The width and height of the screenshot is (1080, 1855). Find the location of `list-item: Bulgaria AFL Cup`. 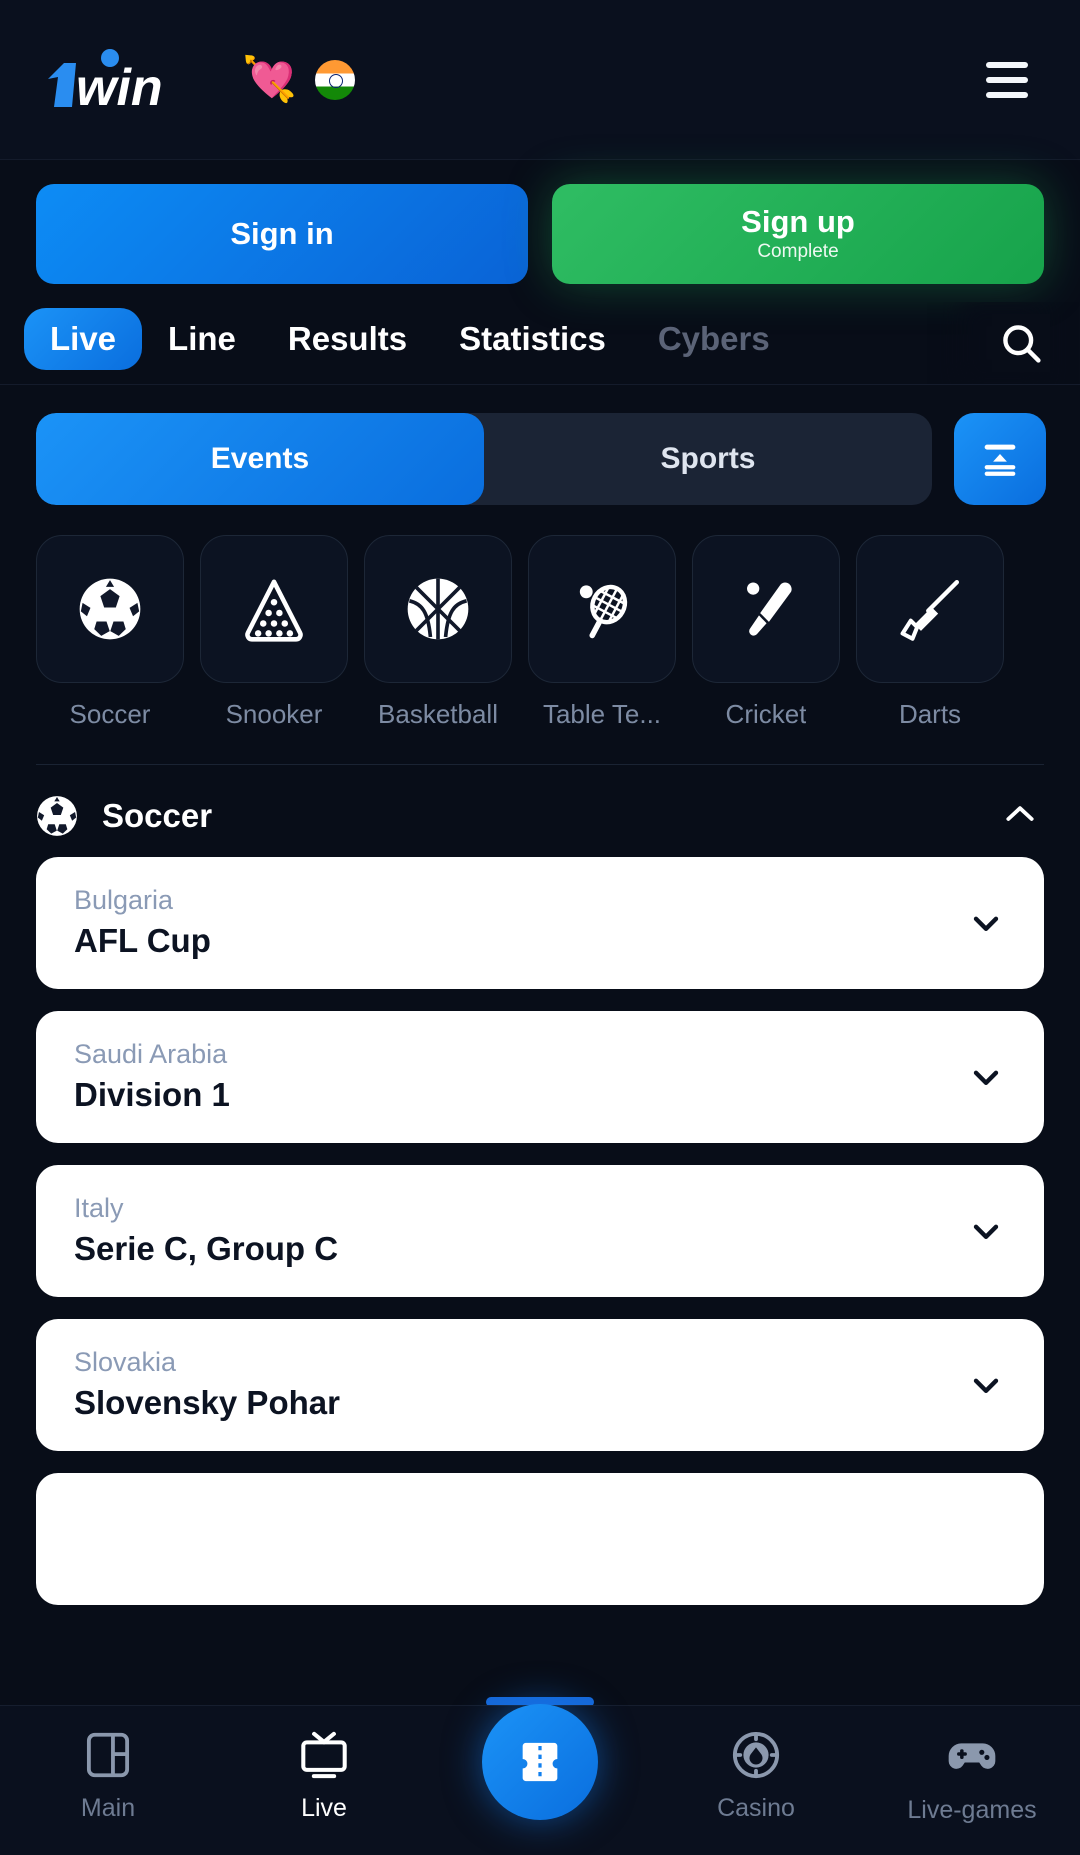

list-item: Bulgaria AFL Cup is located at coordinates (540, 923).